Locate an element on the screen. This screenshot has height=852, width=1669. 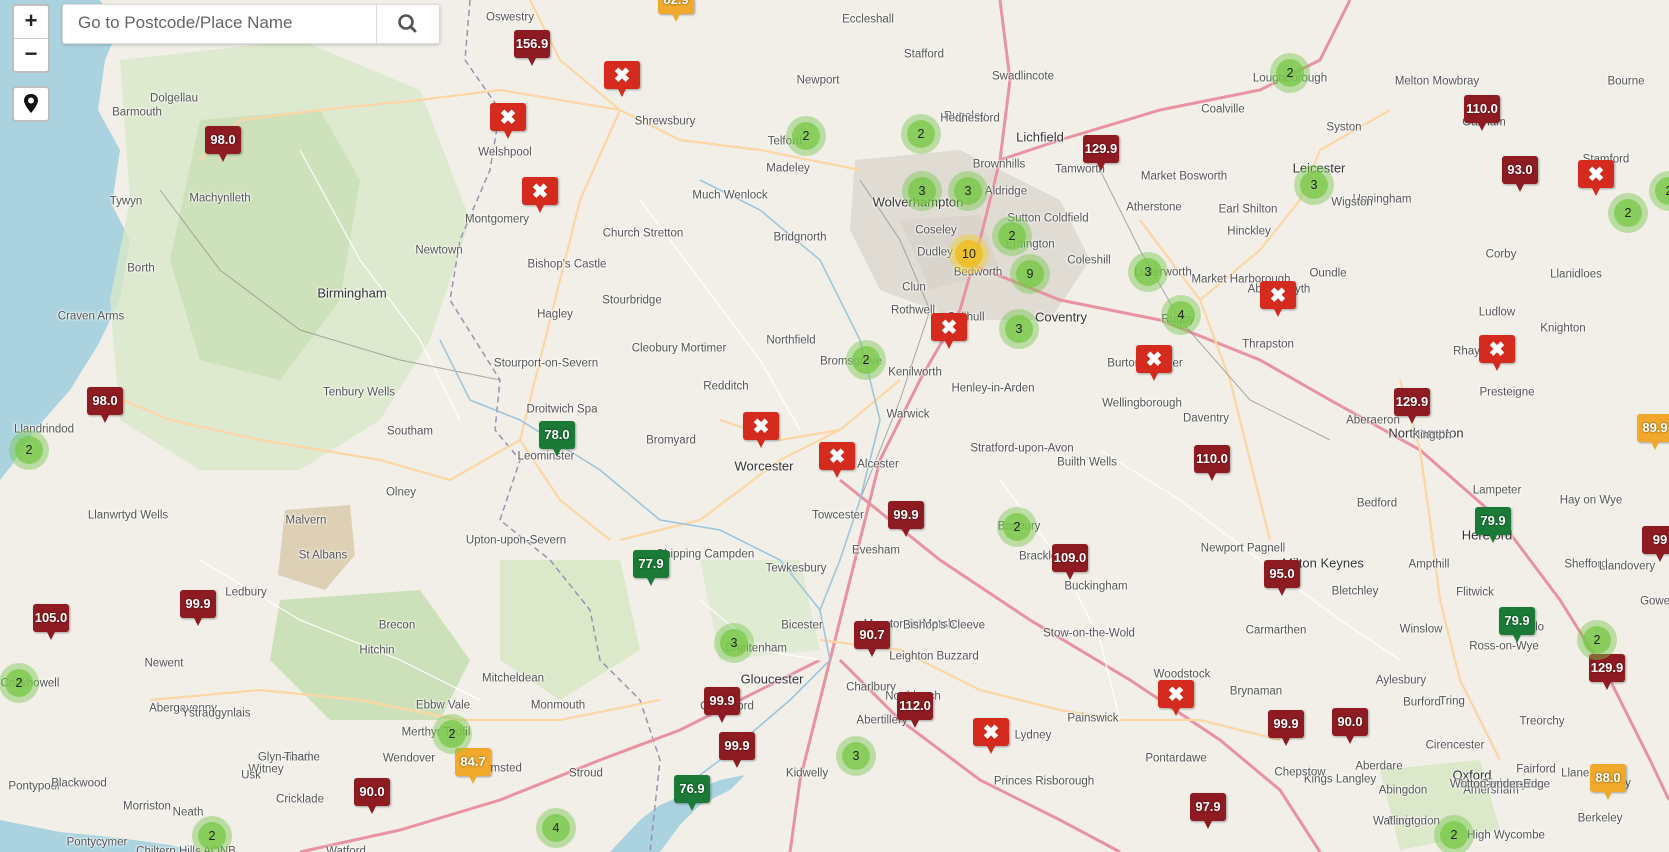
place-label: Llandovery is located at coordinates (1627, 566).